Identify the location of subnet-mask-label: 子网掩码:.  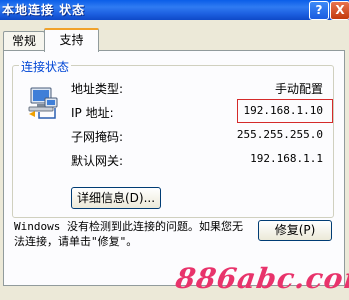
(97, 137).